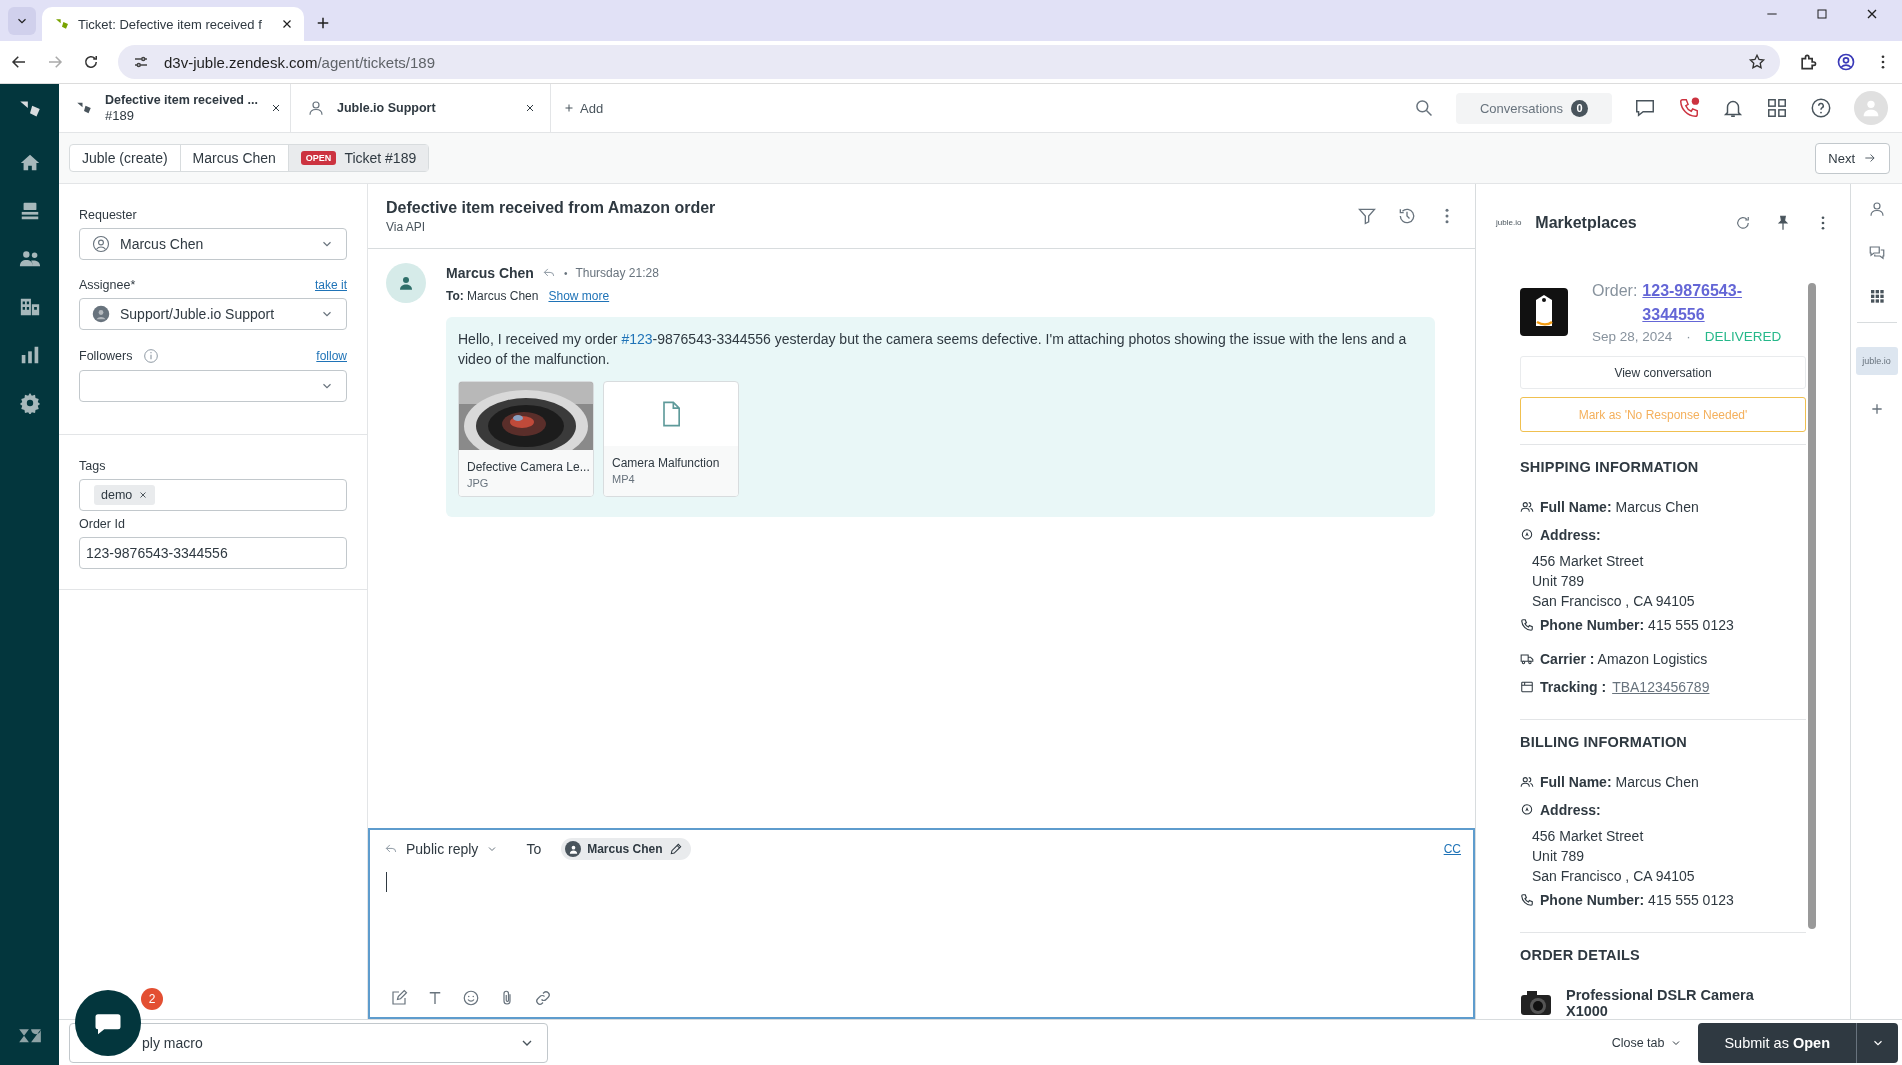 The height and width of the screenshot is (1065, 1902). What do you see at coordinates (1812, 606) in the screenshot?
I see `scrollbar` at bounding box center [1812, 606].